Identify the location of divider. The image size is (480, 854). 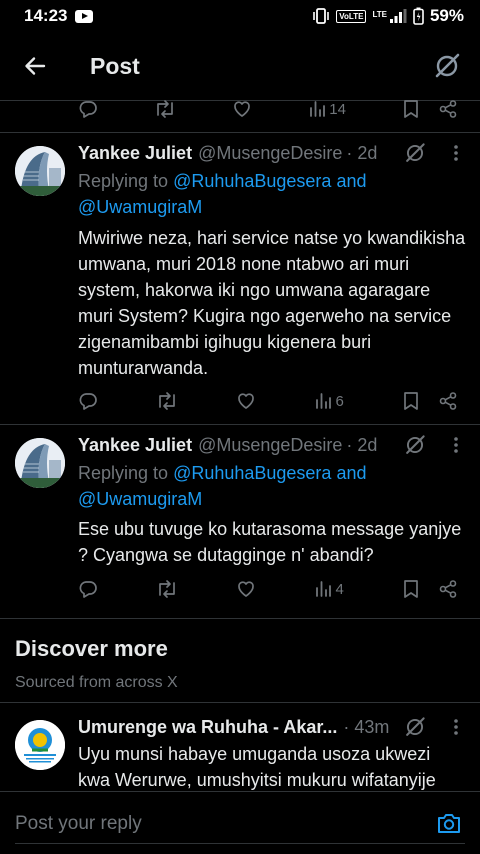
(240, 618).